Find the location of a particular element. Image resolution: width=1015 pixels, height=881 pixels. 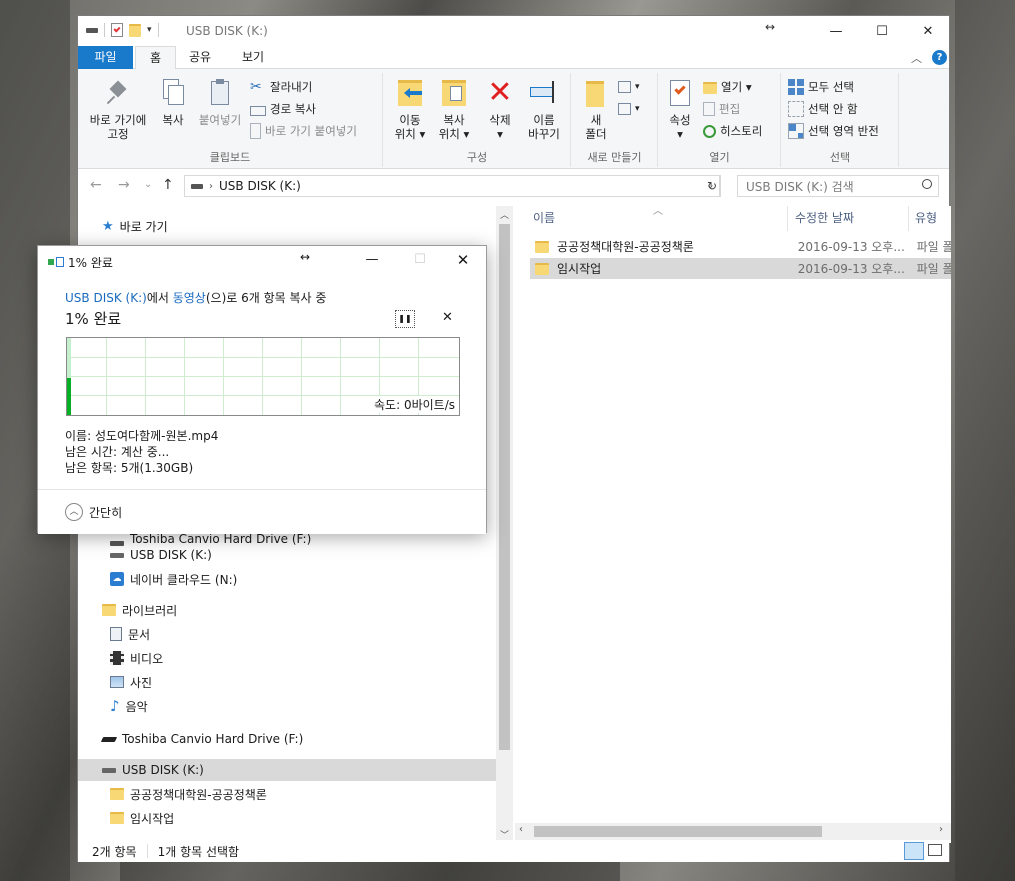

nav-usb-disk-selected-label: USB DISK (K:) is located at coordinates (163, 770).